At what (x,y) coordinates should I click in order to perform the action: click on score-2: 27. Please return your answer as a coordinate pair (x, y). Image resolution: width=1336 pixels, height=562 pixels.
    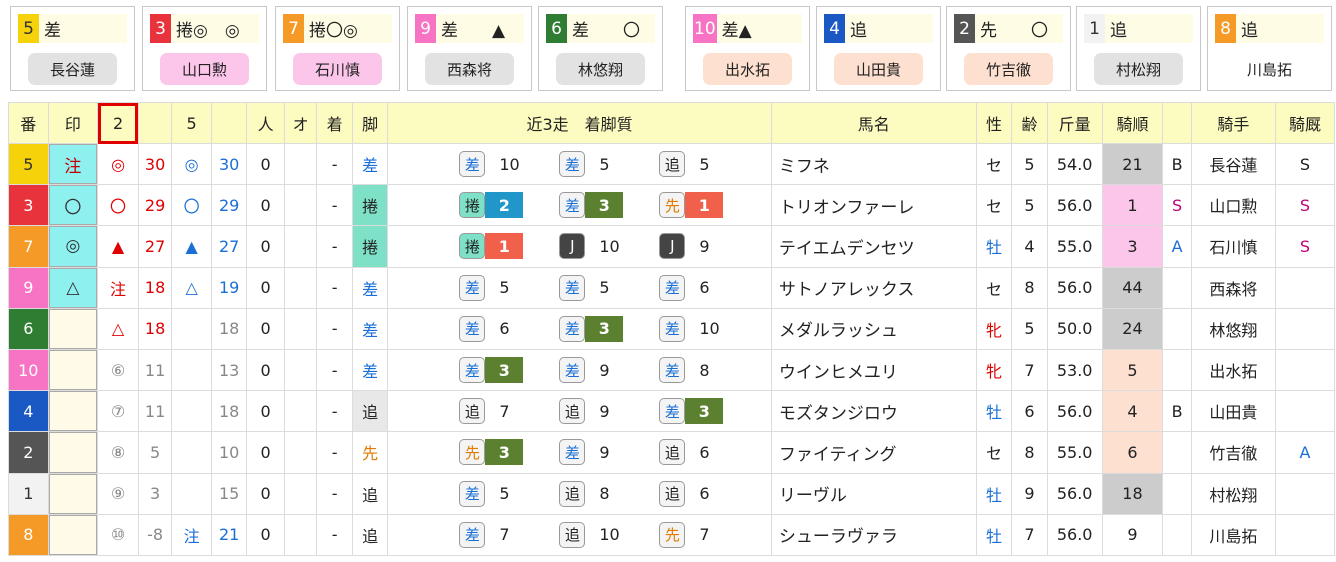
    Looking at the image, I should click on (155, 246).